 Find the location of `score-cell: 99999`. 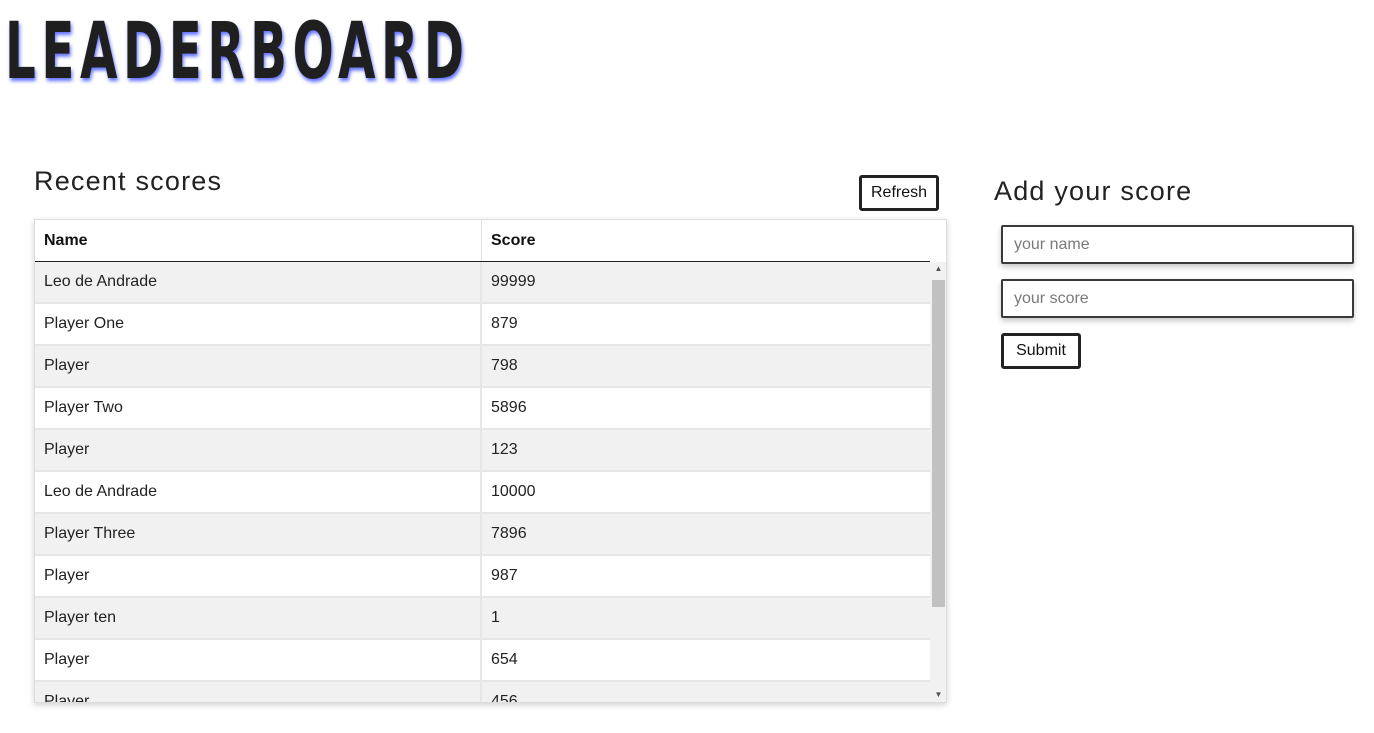

score-cell: 99999 is located at coordinates (513, 281).